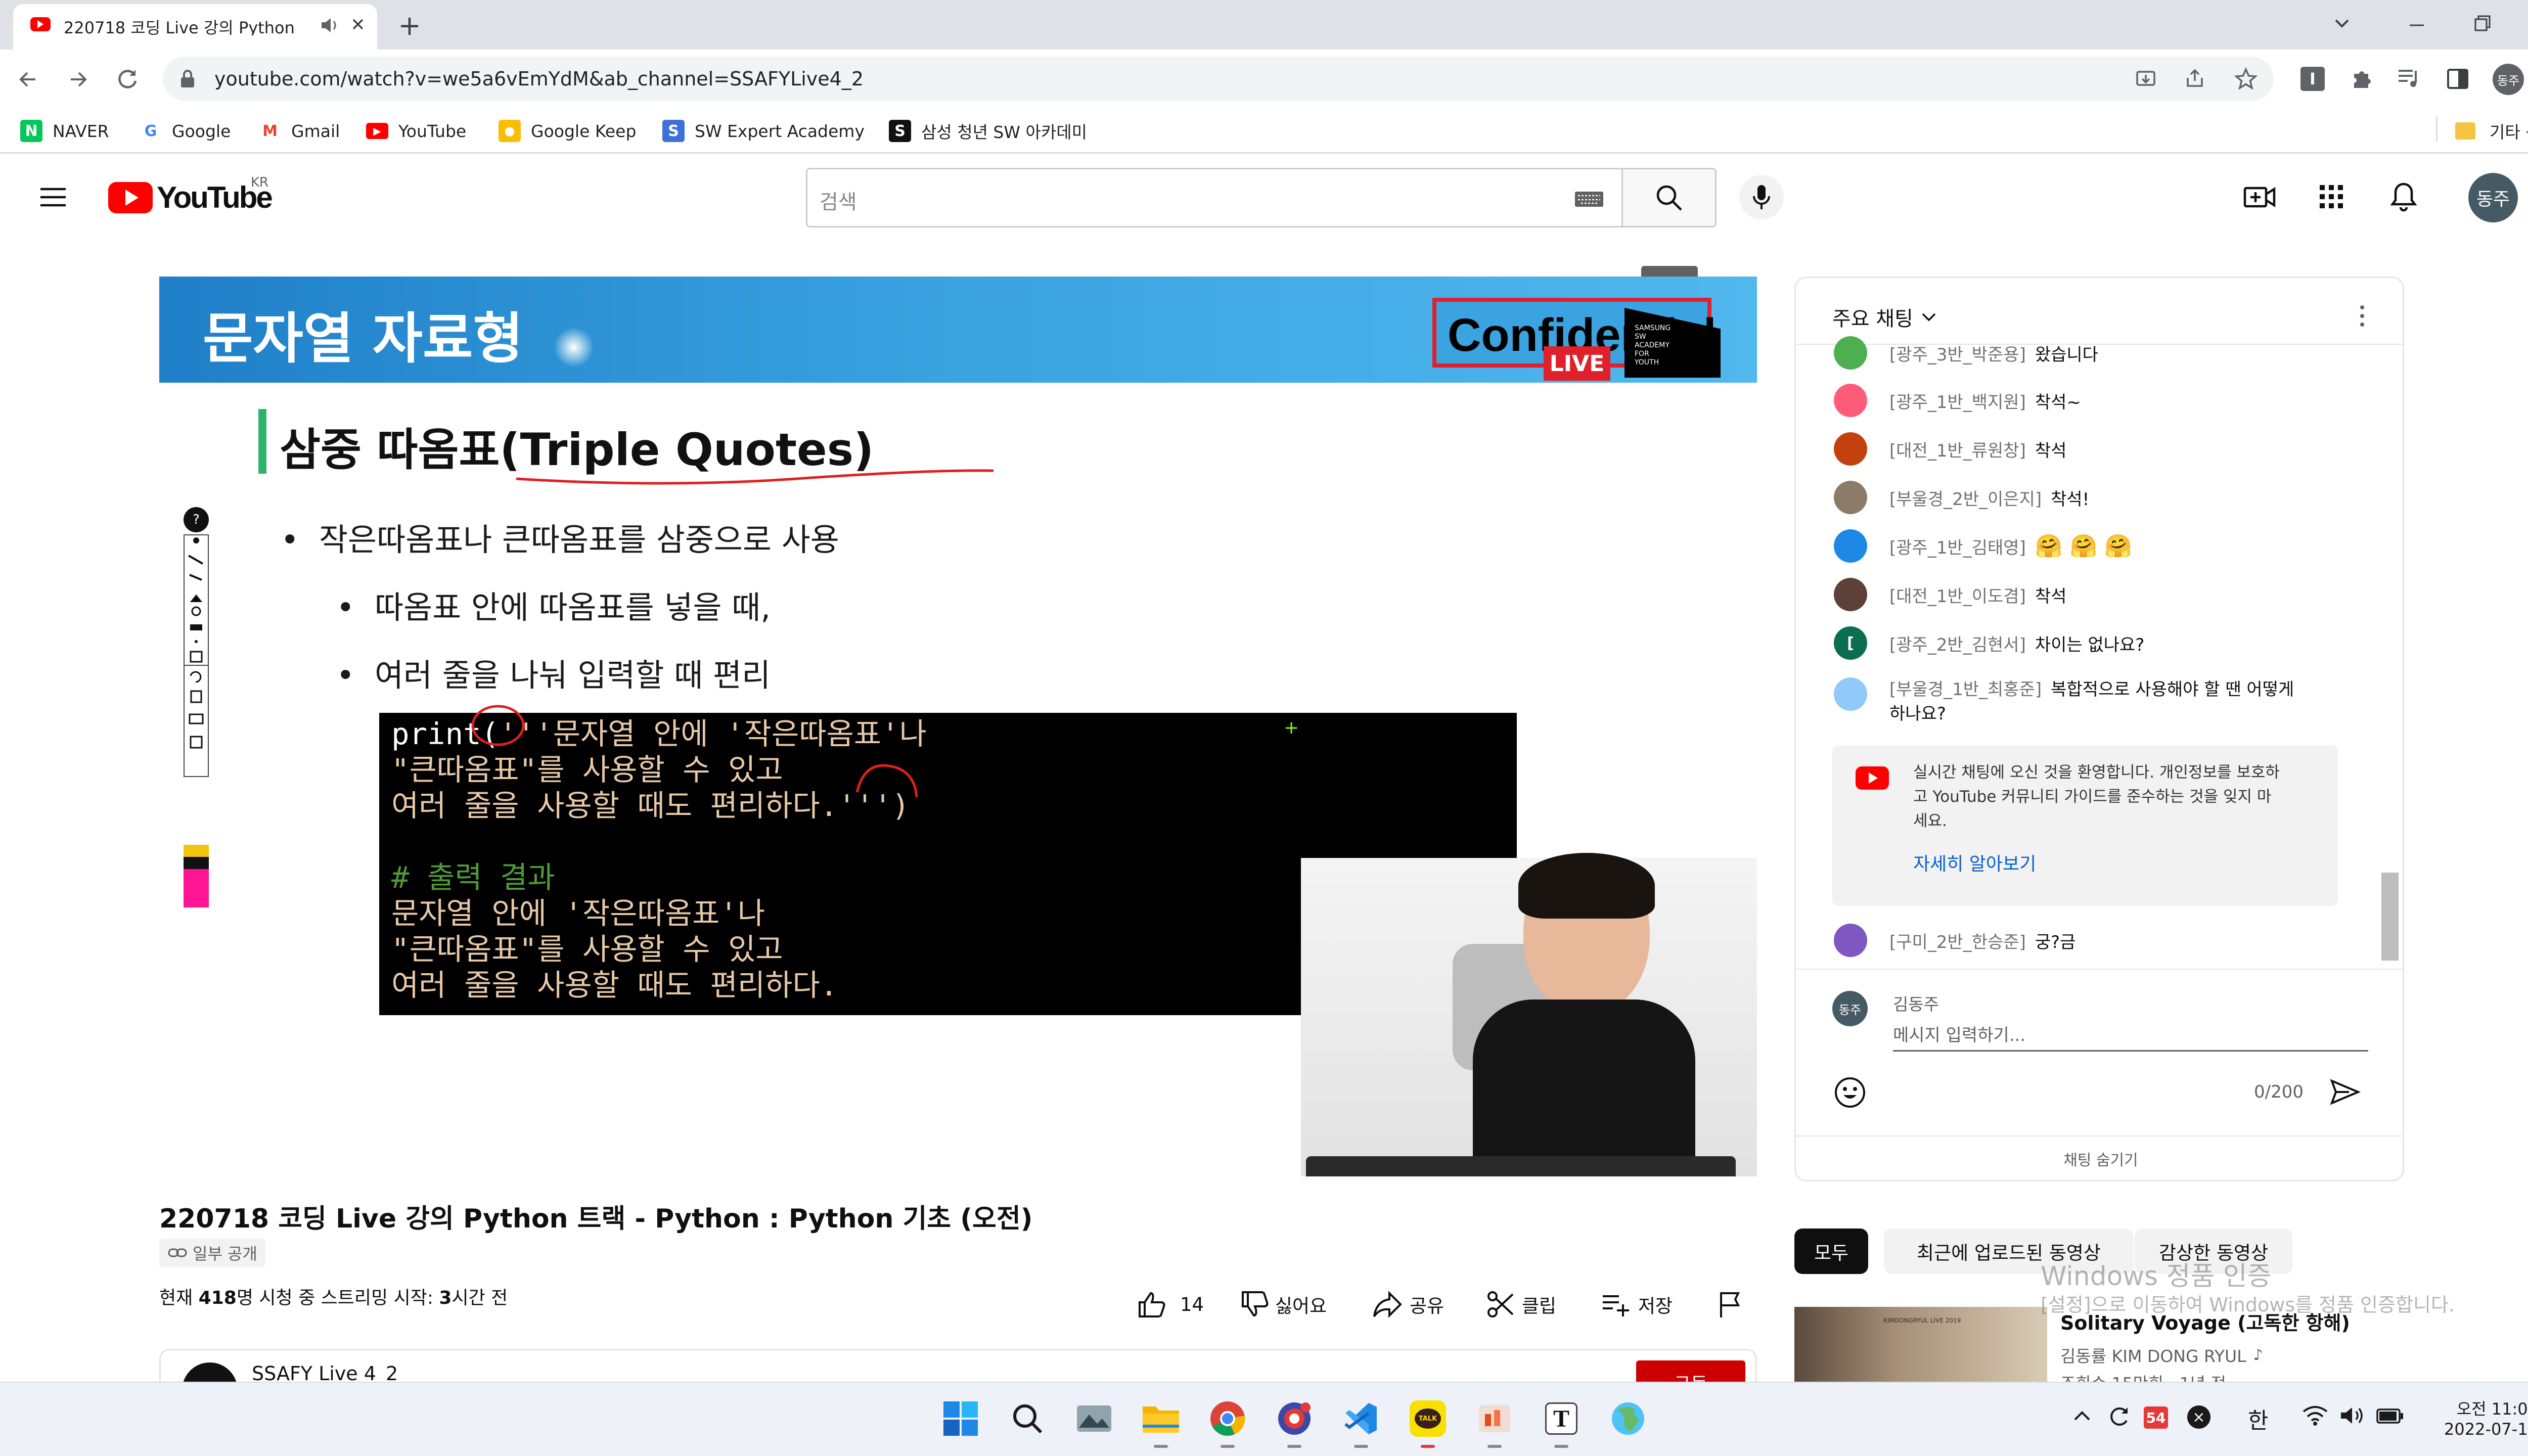 The image size is (2528, 1456). I want to click on chat-more-icon, so click(2362, 316).